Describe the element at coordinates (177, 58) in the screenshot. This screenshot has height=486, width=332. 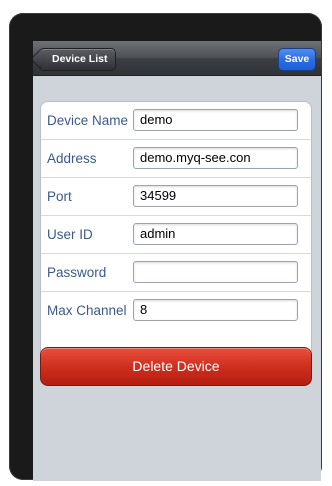
I see `navigation-bar: Device List Save` at that location.